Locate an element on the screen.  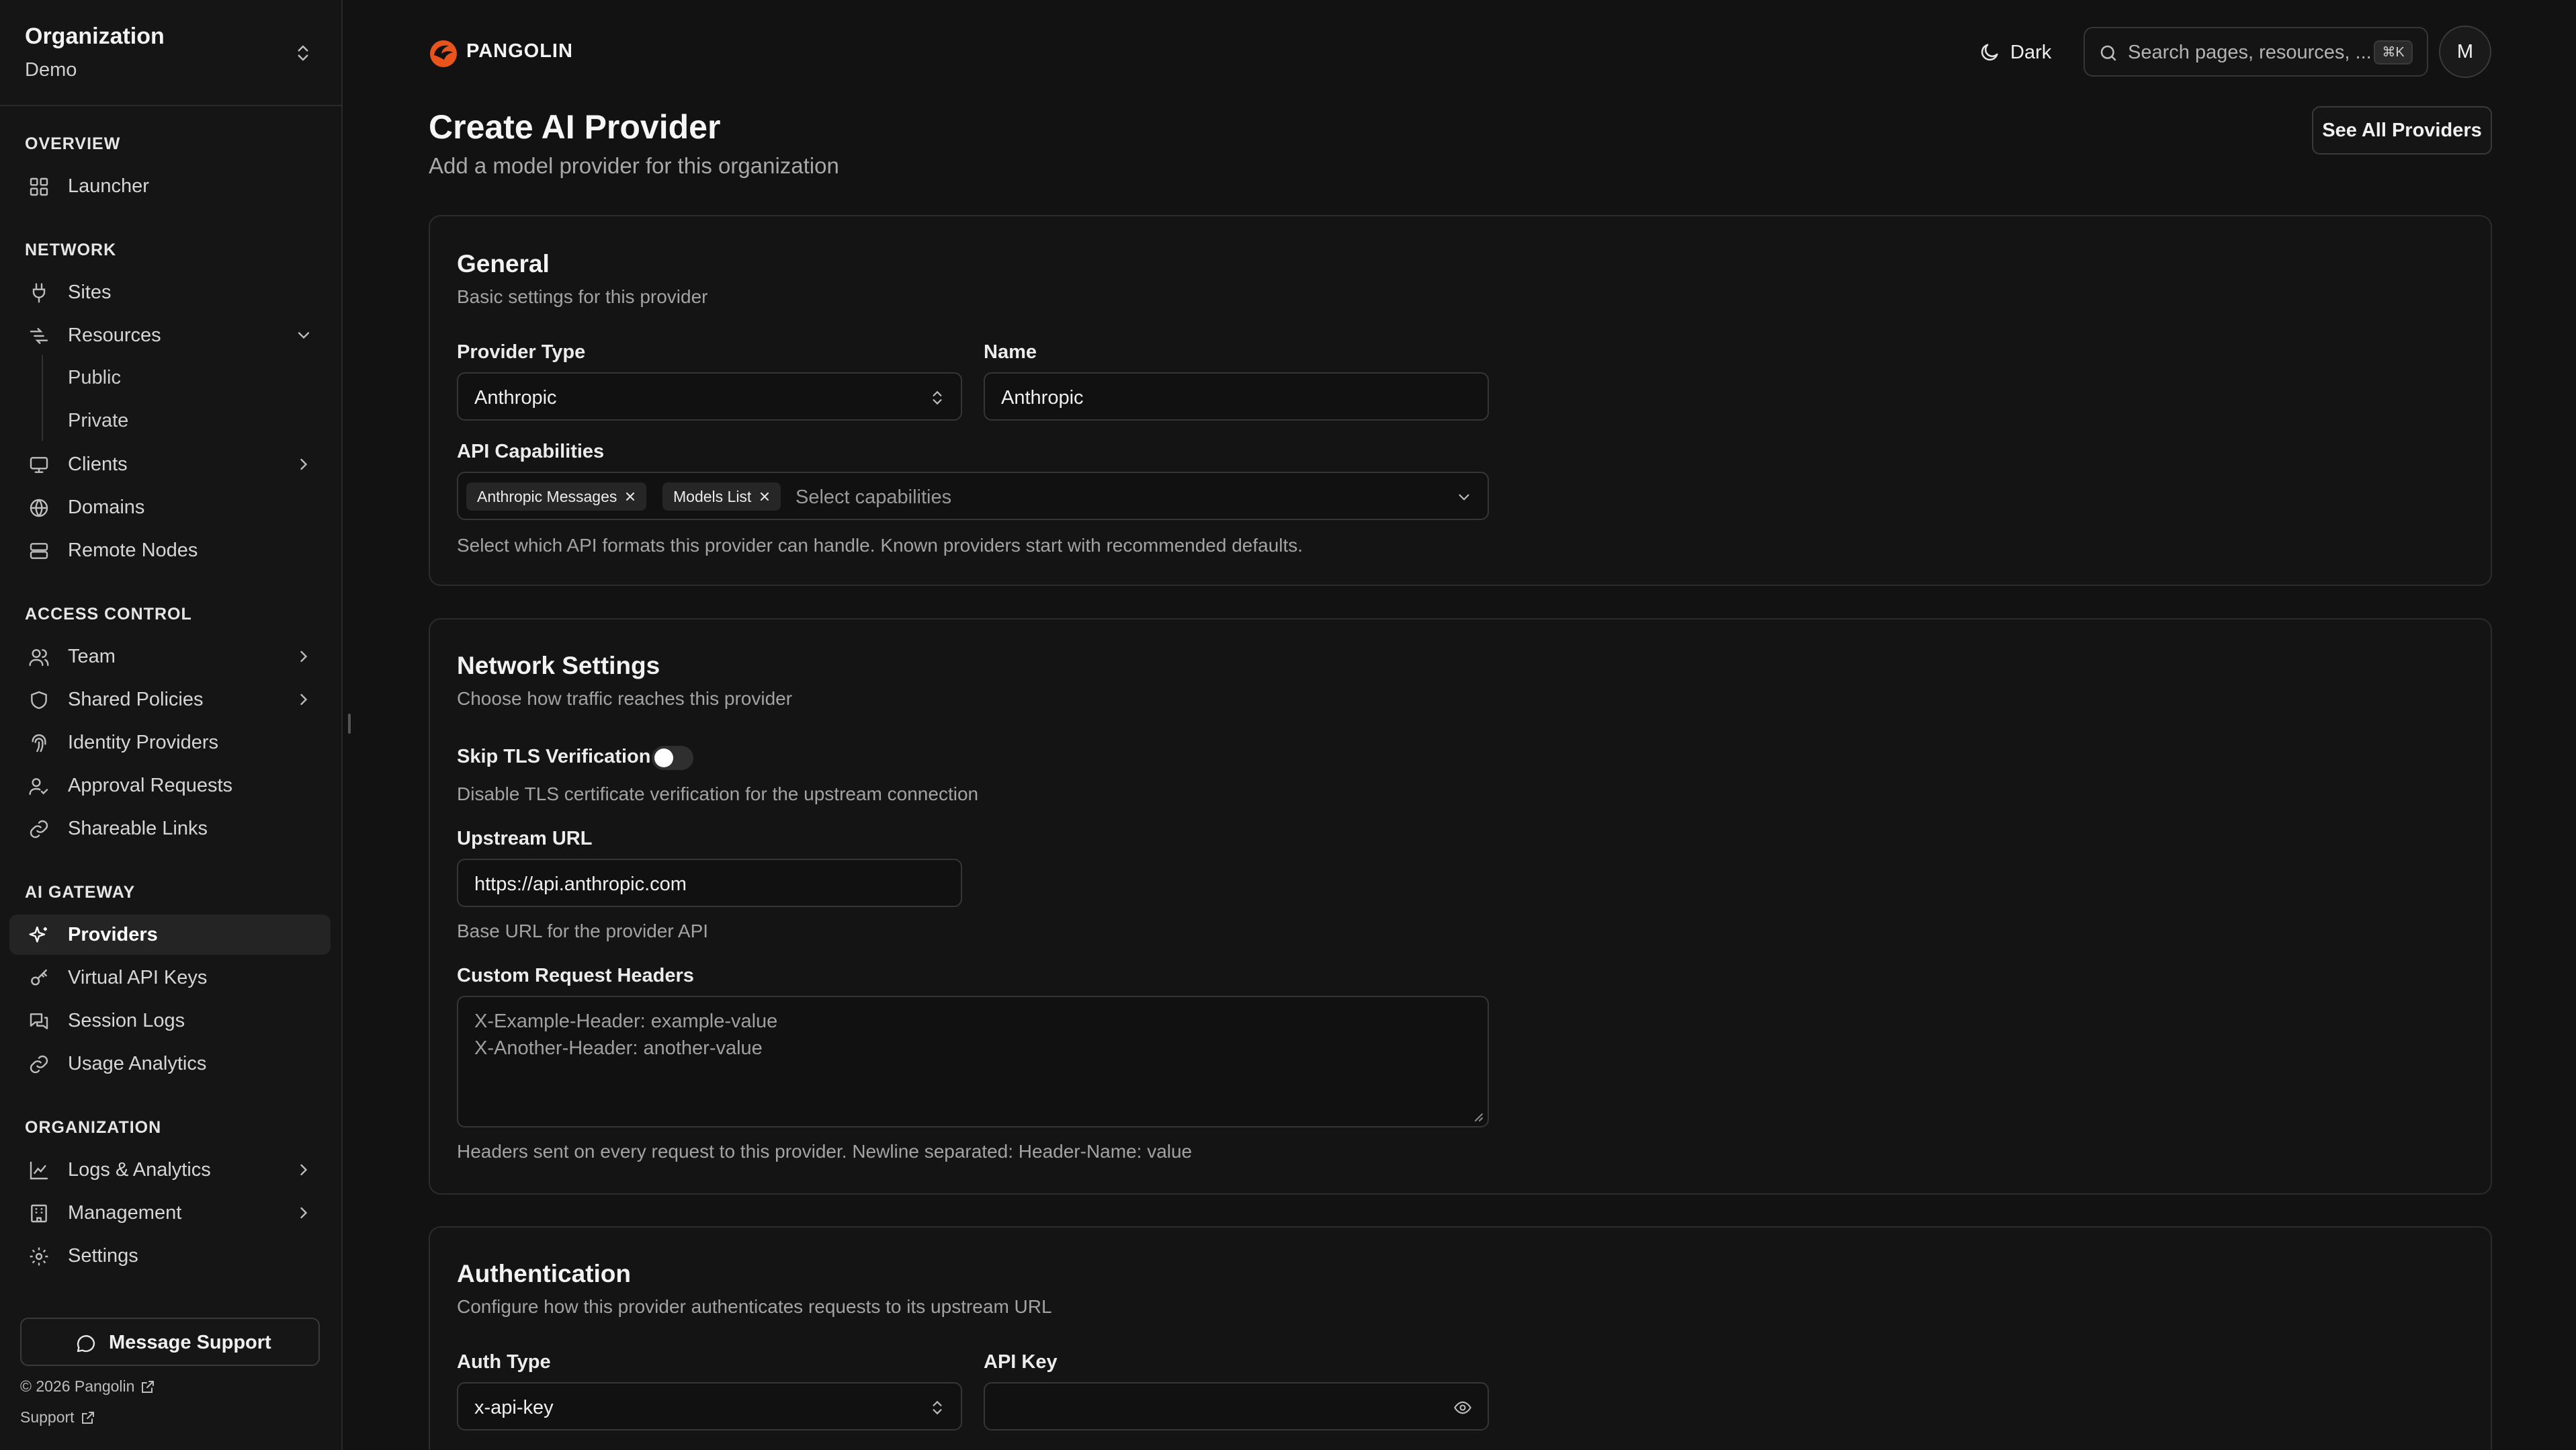
sidebar-item-label: Session Logs is located at coordinates (126, 1021).